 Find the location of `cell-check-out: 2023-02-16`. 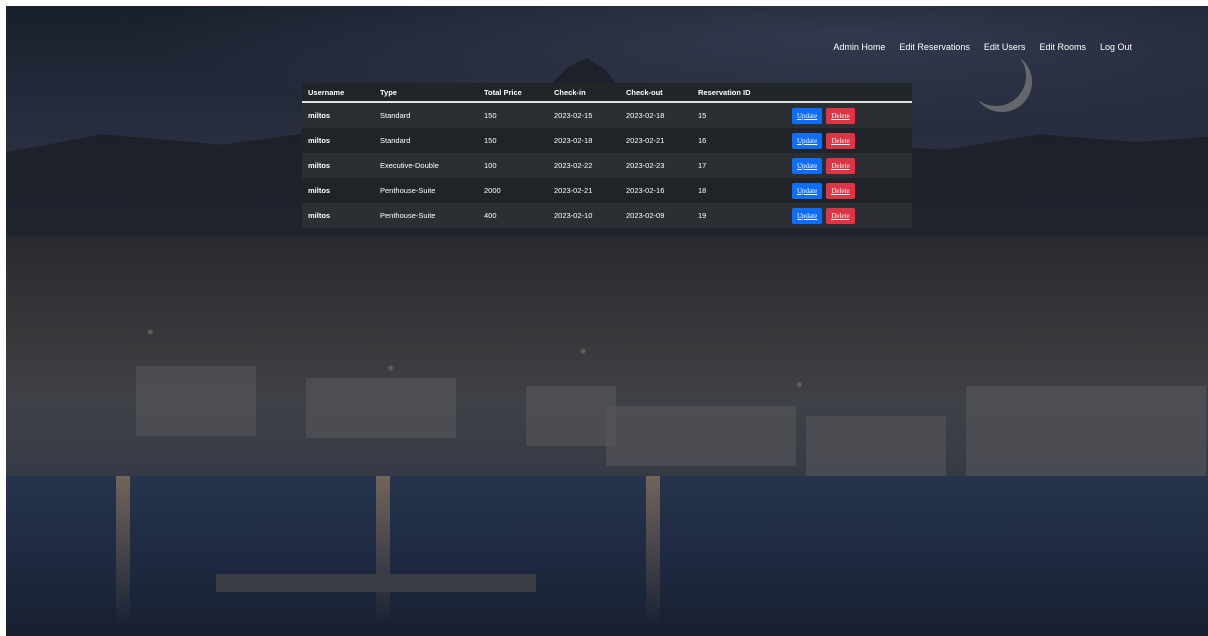

cell-check-out: 2023-02-16 is located at coordinates (645, 190).